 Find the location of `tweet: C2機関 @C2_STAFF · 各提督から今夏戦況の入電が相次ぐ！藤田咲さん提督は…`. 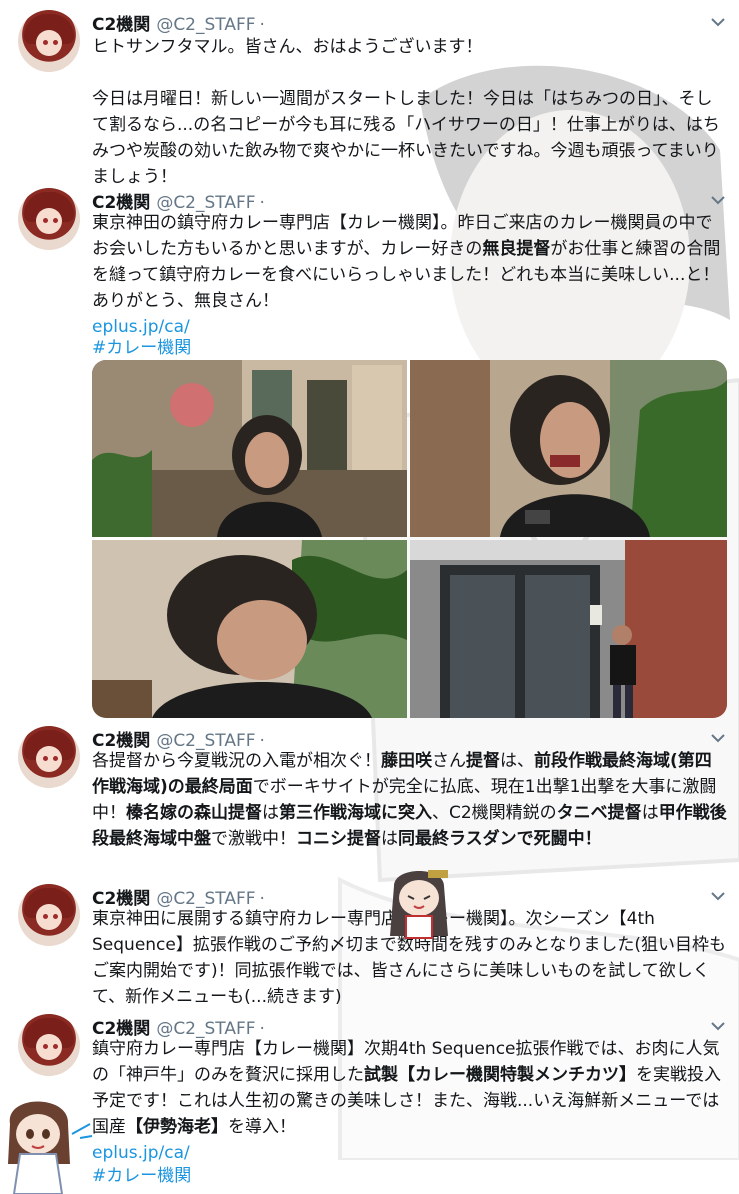

tweet: C2機関 @C2_STAFF · 各提督から今夏戦況の入電が相次ぐ！藤田咲さん提督は… is located at coordinates (369, 801).